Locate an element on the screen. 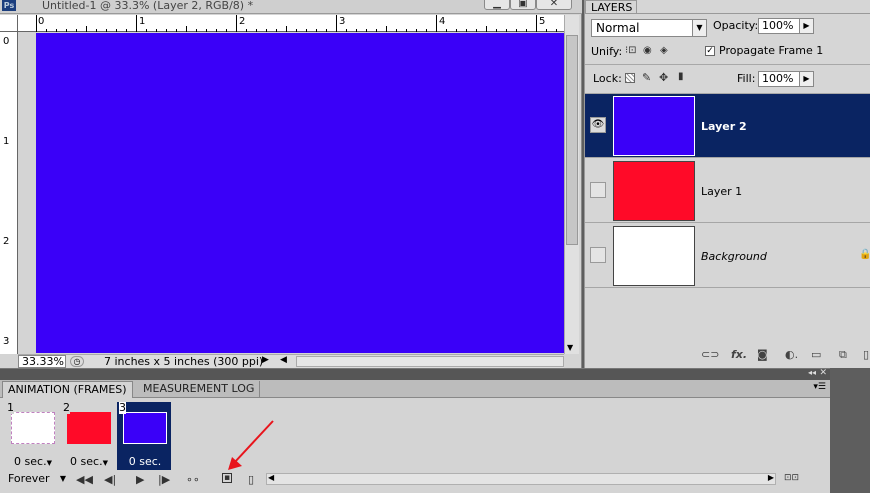 This screenshot has width=870, height=493. collapse-icon: ◂◂ is located at coordinates (812, 372).